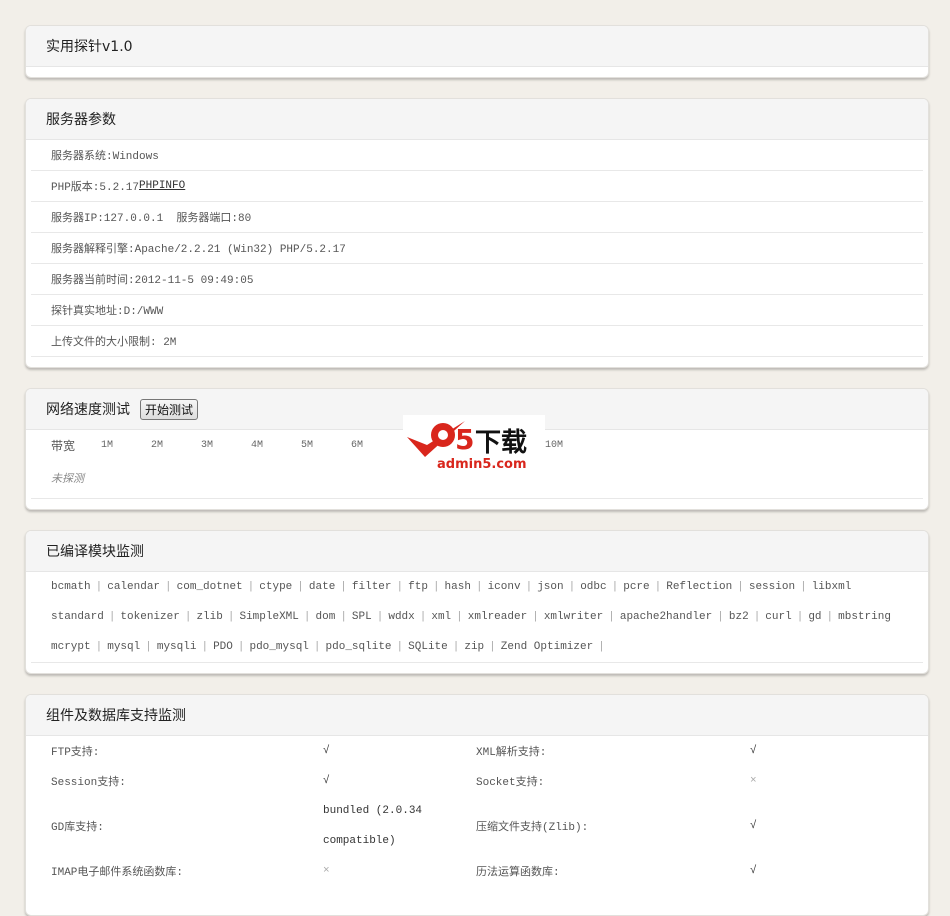  What do you see at coordinates (441, 617) in the screenshot?
I see `module-item: xml` at bounding box center [441, 617].